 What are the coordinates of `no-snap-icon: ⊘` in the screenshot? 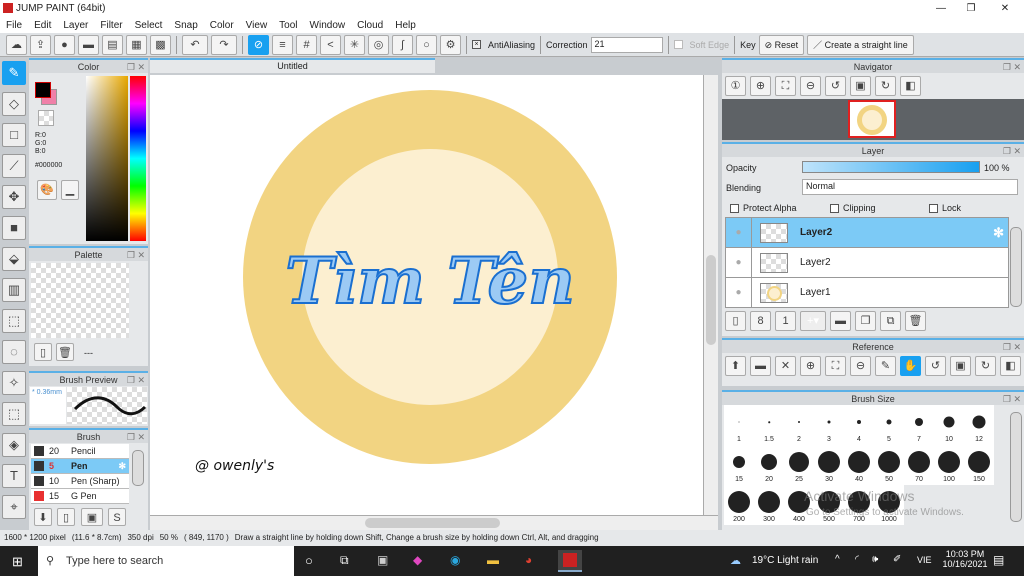 It's located at (258, 44).